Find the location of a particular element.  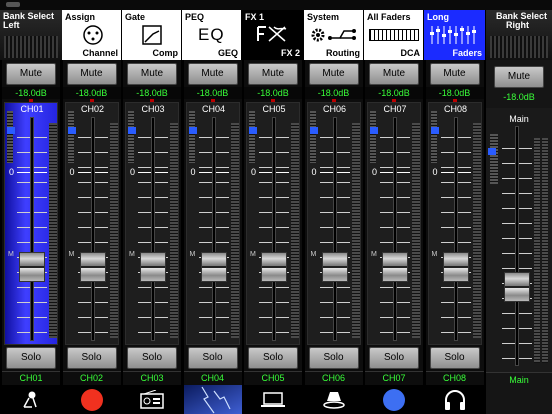

tab-gate-title: Gate is located at coordinates (135, 17).